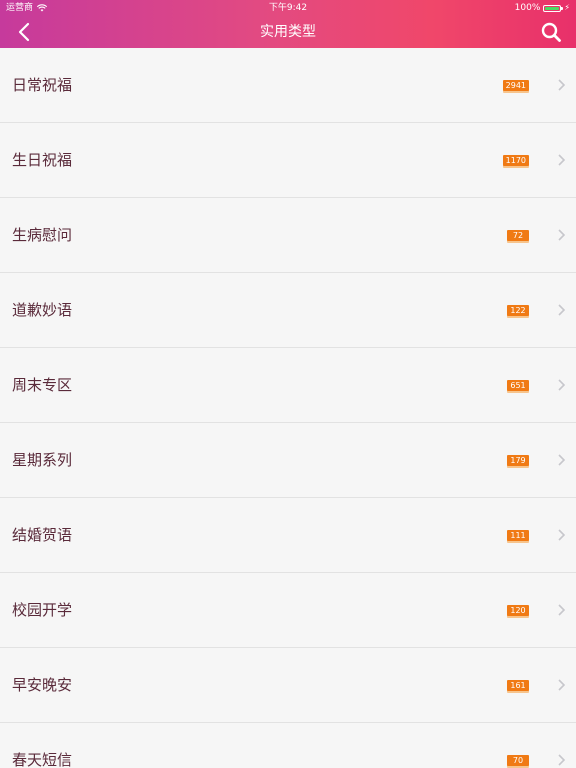  Describe the element at coordinates (288, 610) in the screenshot. I see `list-item: 校园开学 120` at that location.